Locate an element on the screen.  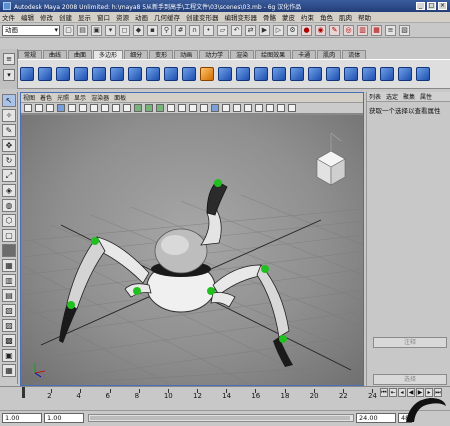
ipr-render-icon: ▷ is located at coordinates (278, 30).